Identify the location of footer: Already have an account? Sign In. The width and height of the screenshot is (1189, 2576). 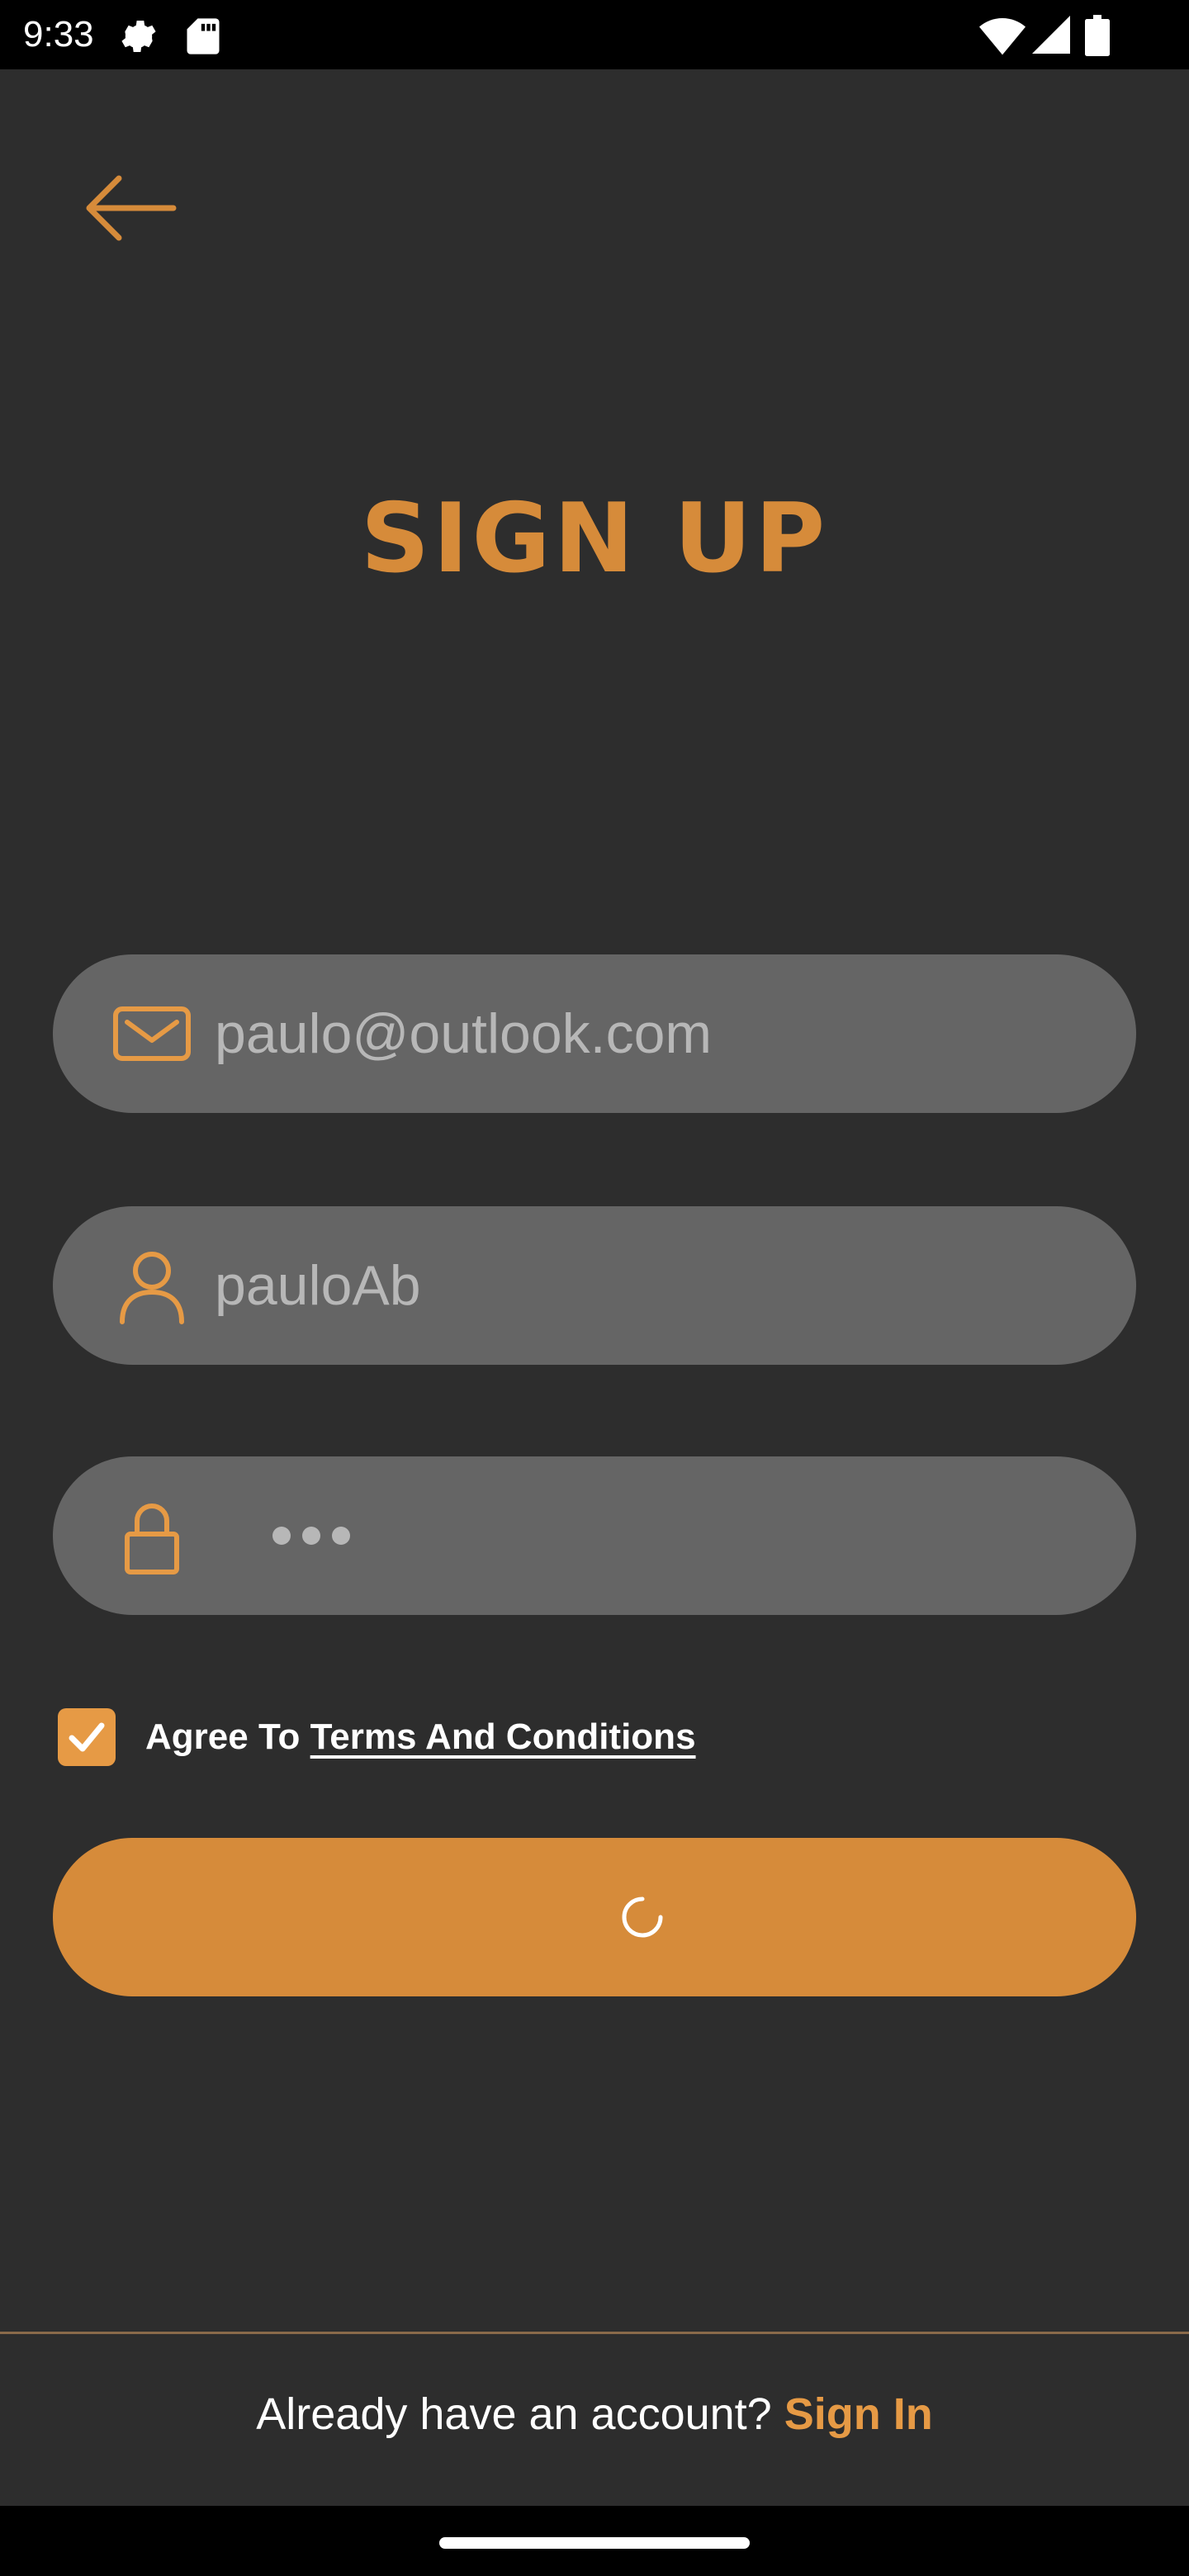
(594, 2420).